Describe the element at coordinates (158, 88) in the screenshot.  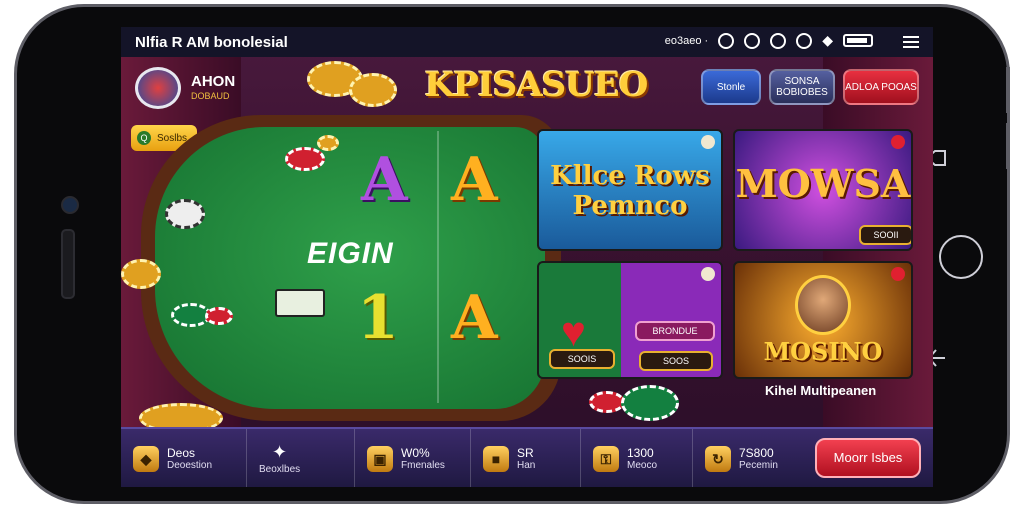
I see `logo-badge` at that location.